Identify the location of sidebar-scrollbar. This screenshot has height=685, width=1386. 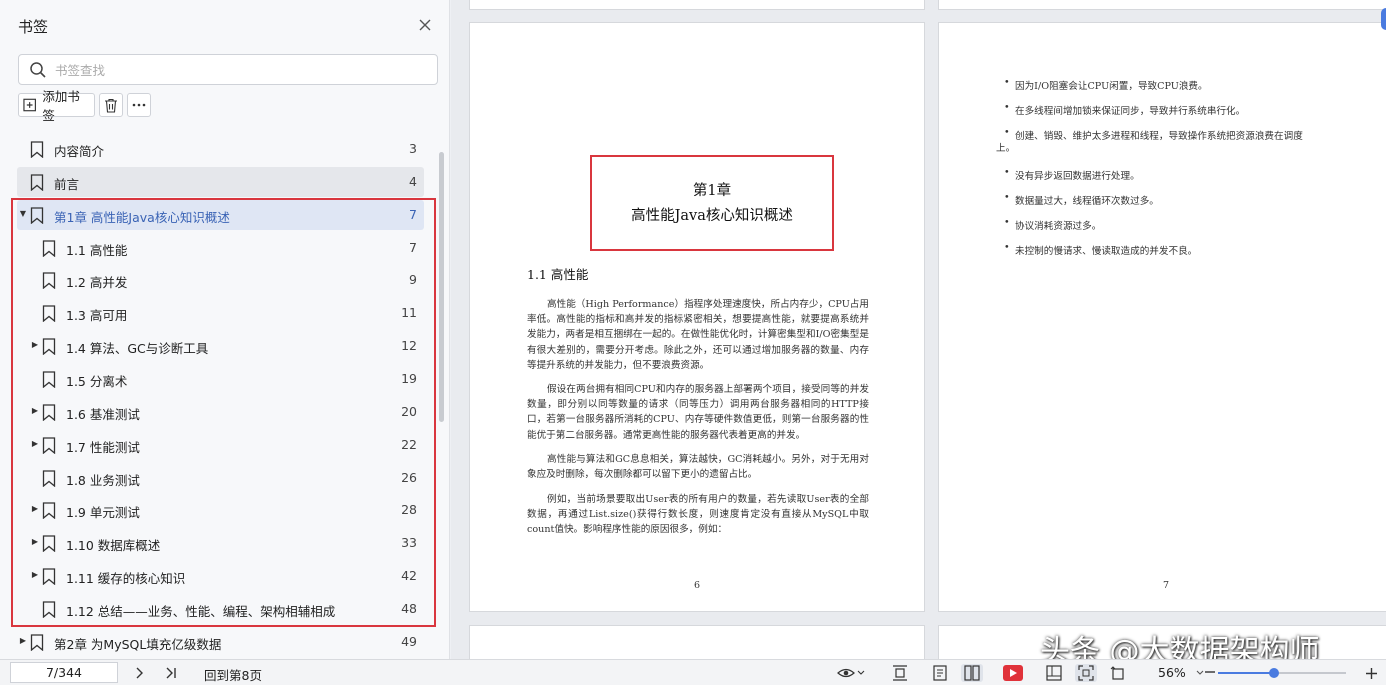
(441, 287).